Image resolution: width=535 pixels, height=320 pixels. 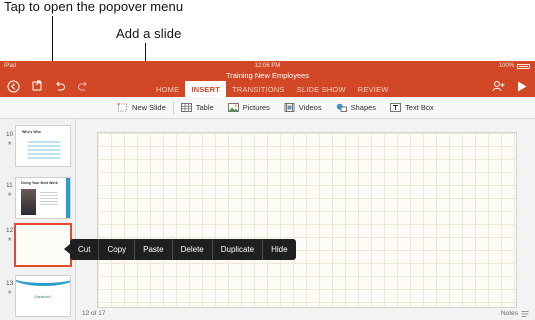 I want to click on status-time: 12:06 PM, so click(x=267, y=66).